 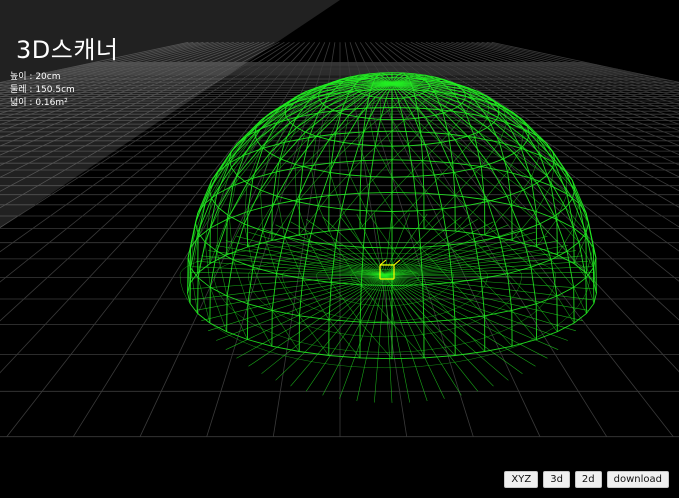 I want to click on view-2d-button: 2d, so click(x=588, y=479).